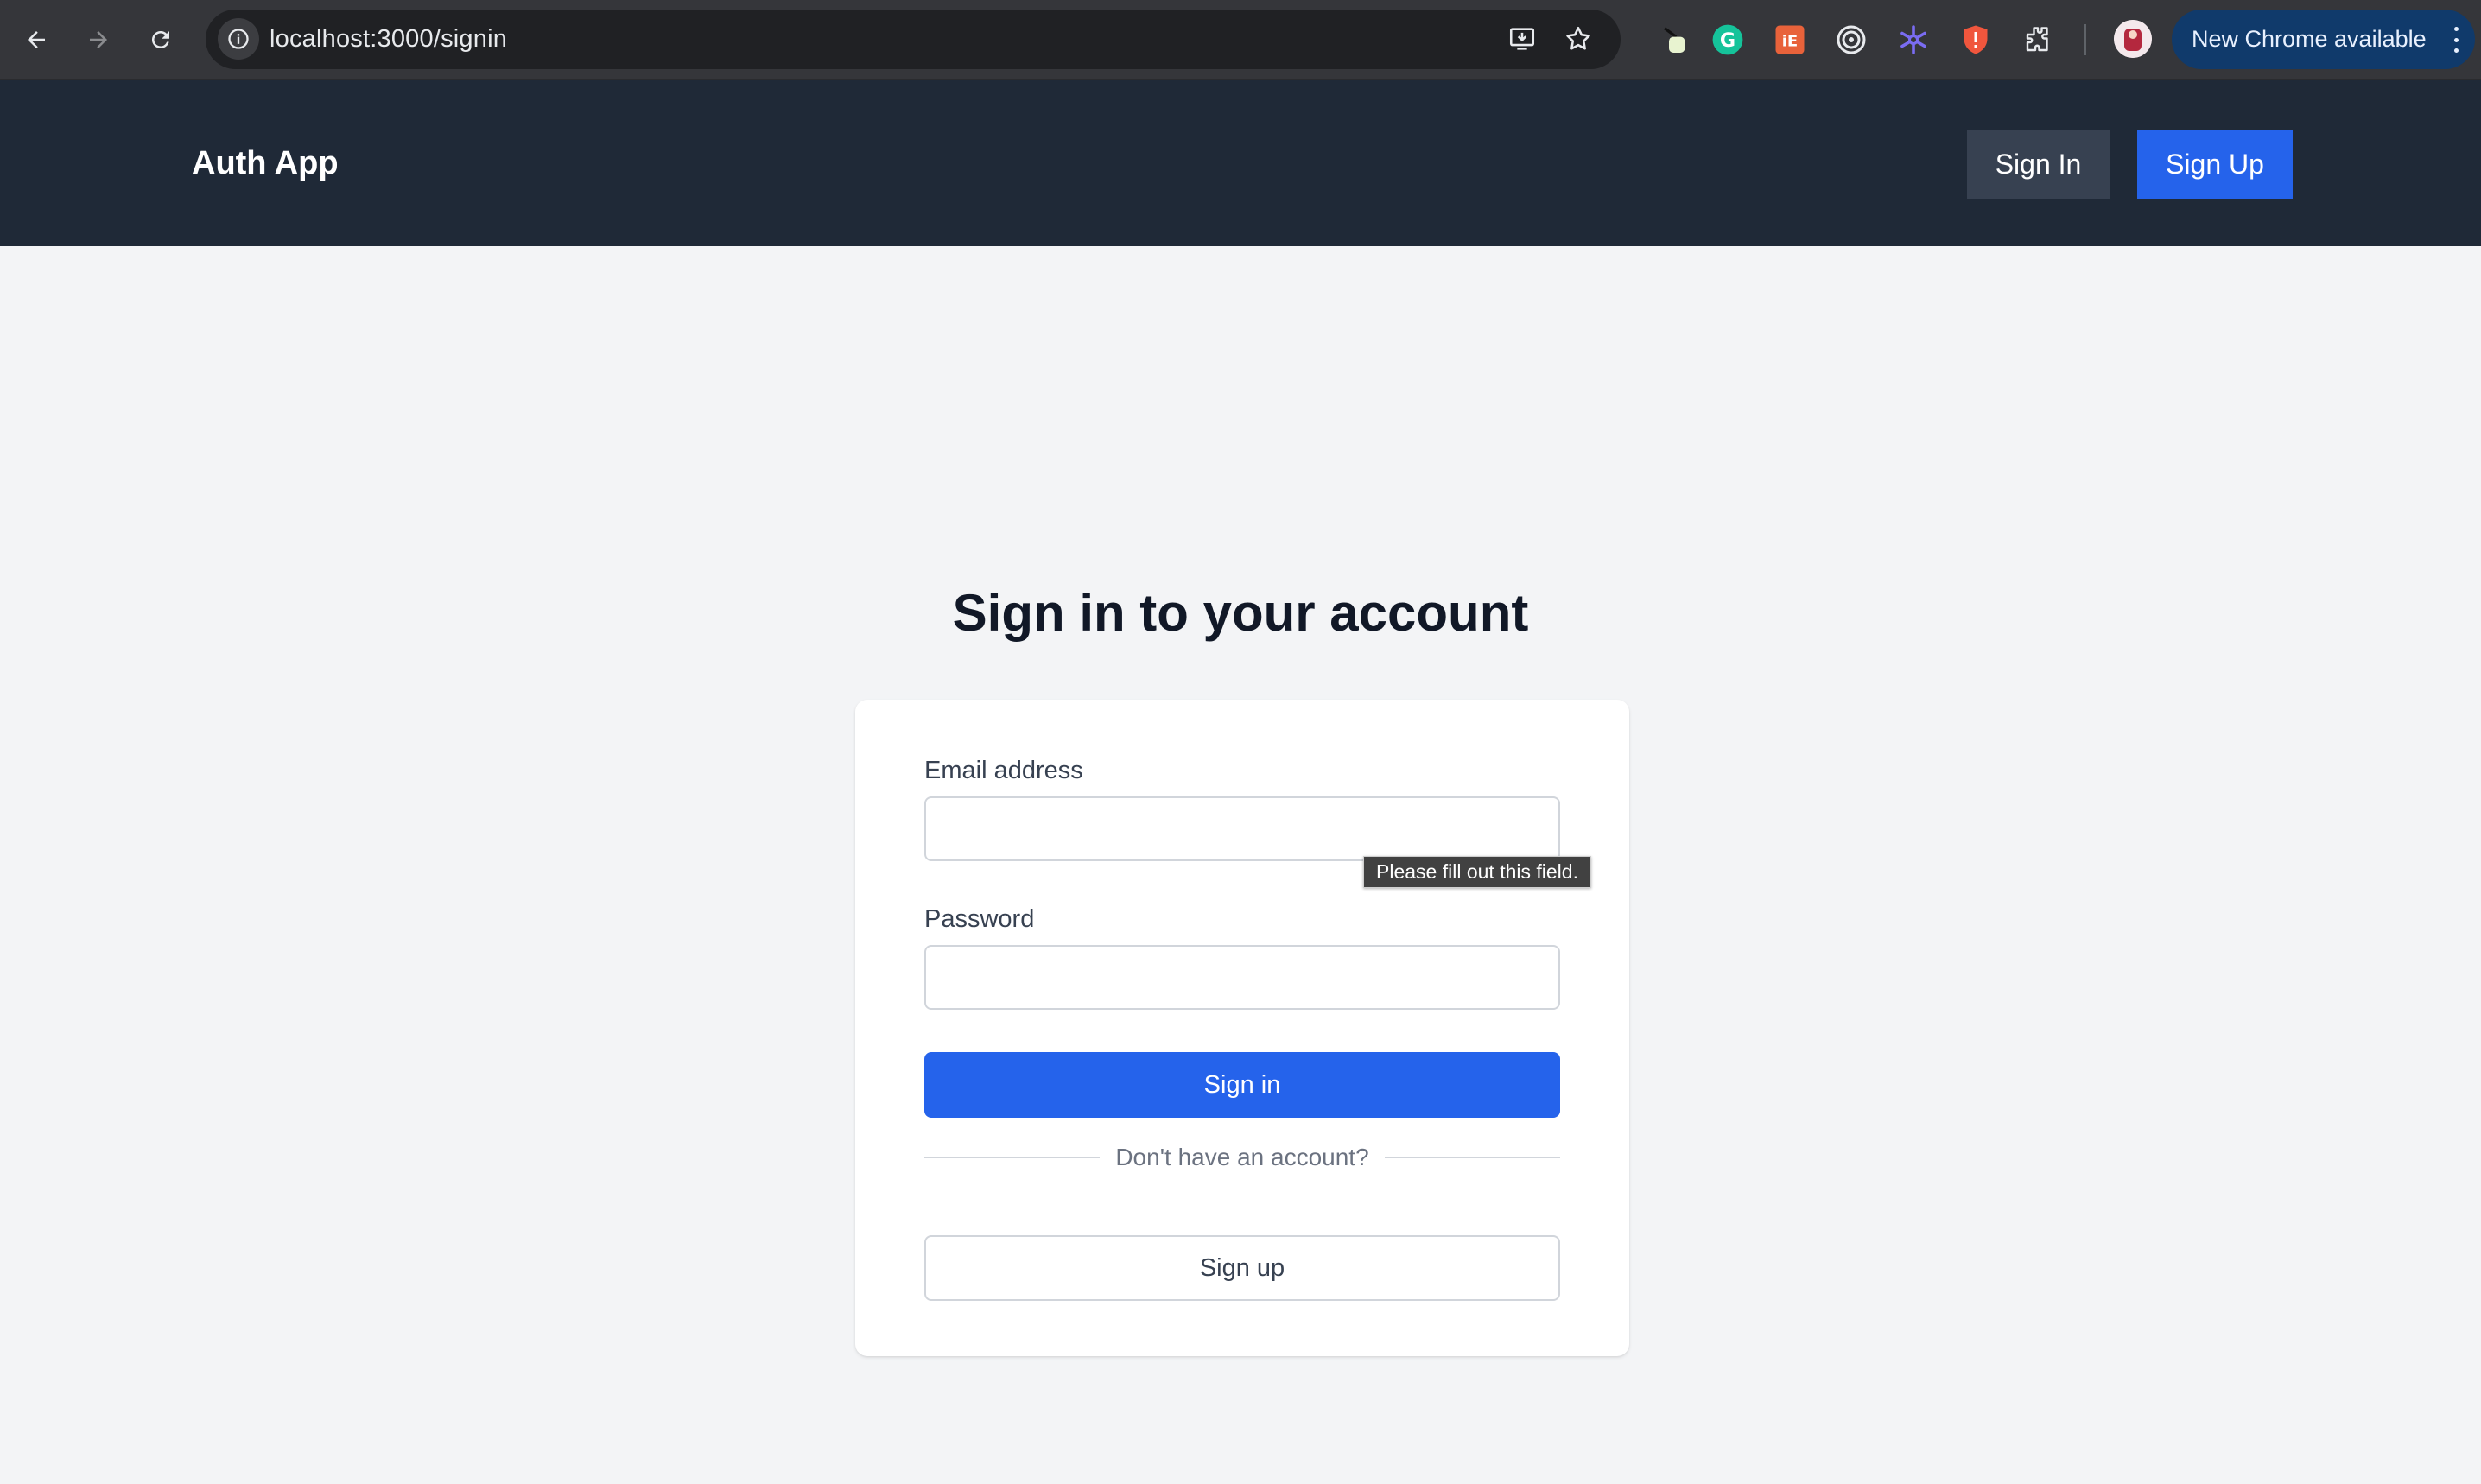 This screenshot has width=2481, height=1484. What do you see at coordinates (2455, 40) in the screenshot?
I see `chrome-menu-icon` at bounding box center [2455, 40].